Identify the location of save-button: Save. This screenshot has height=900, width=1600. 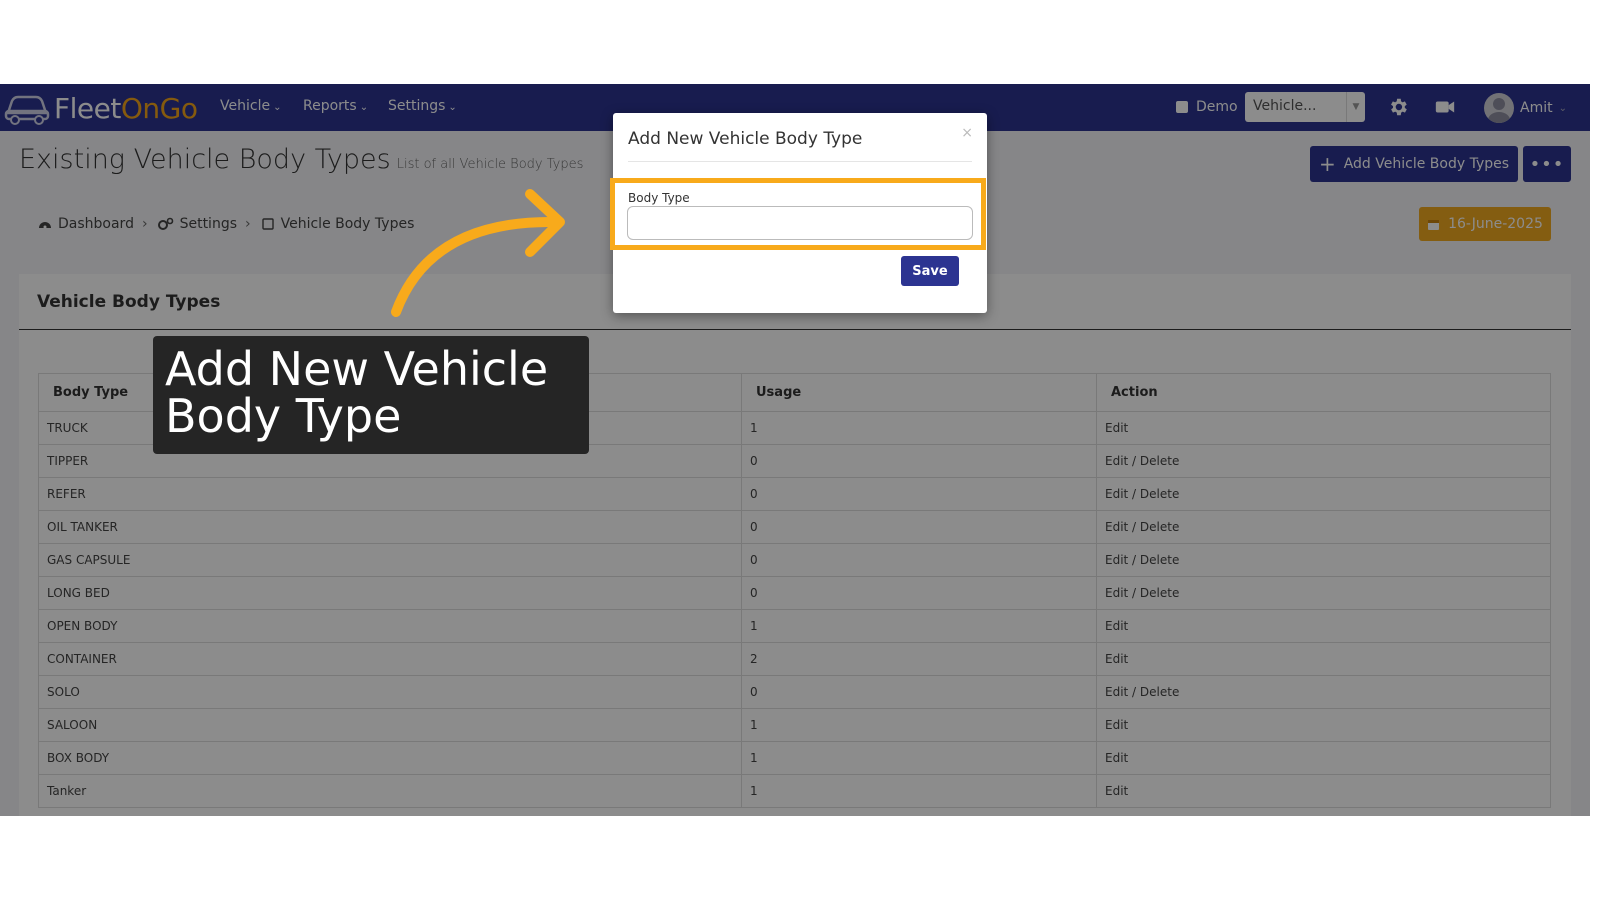
(930, 271).